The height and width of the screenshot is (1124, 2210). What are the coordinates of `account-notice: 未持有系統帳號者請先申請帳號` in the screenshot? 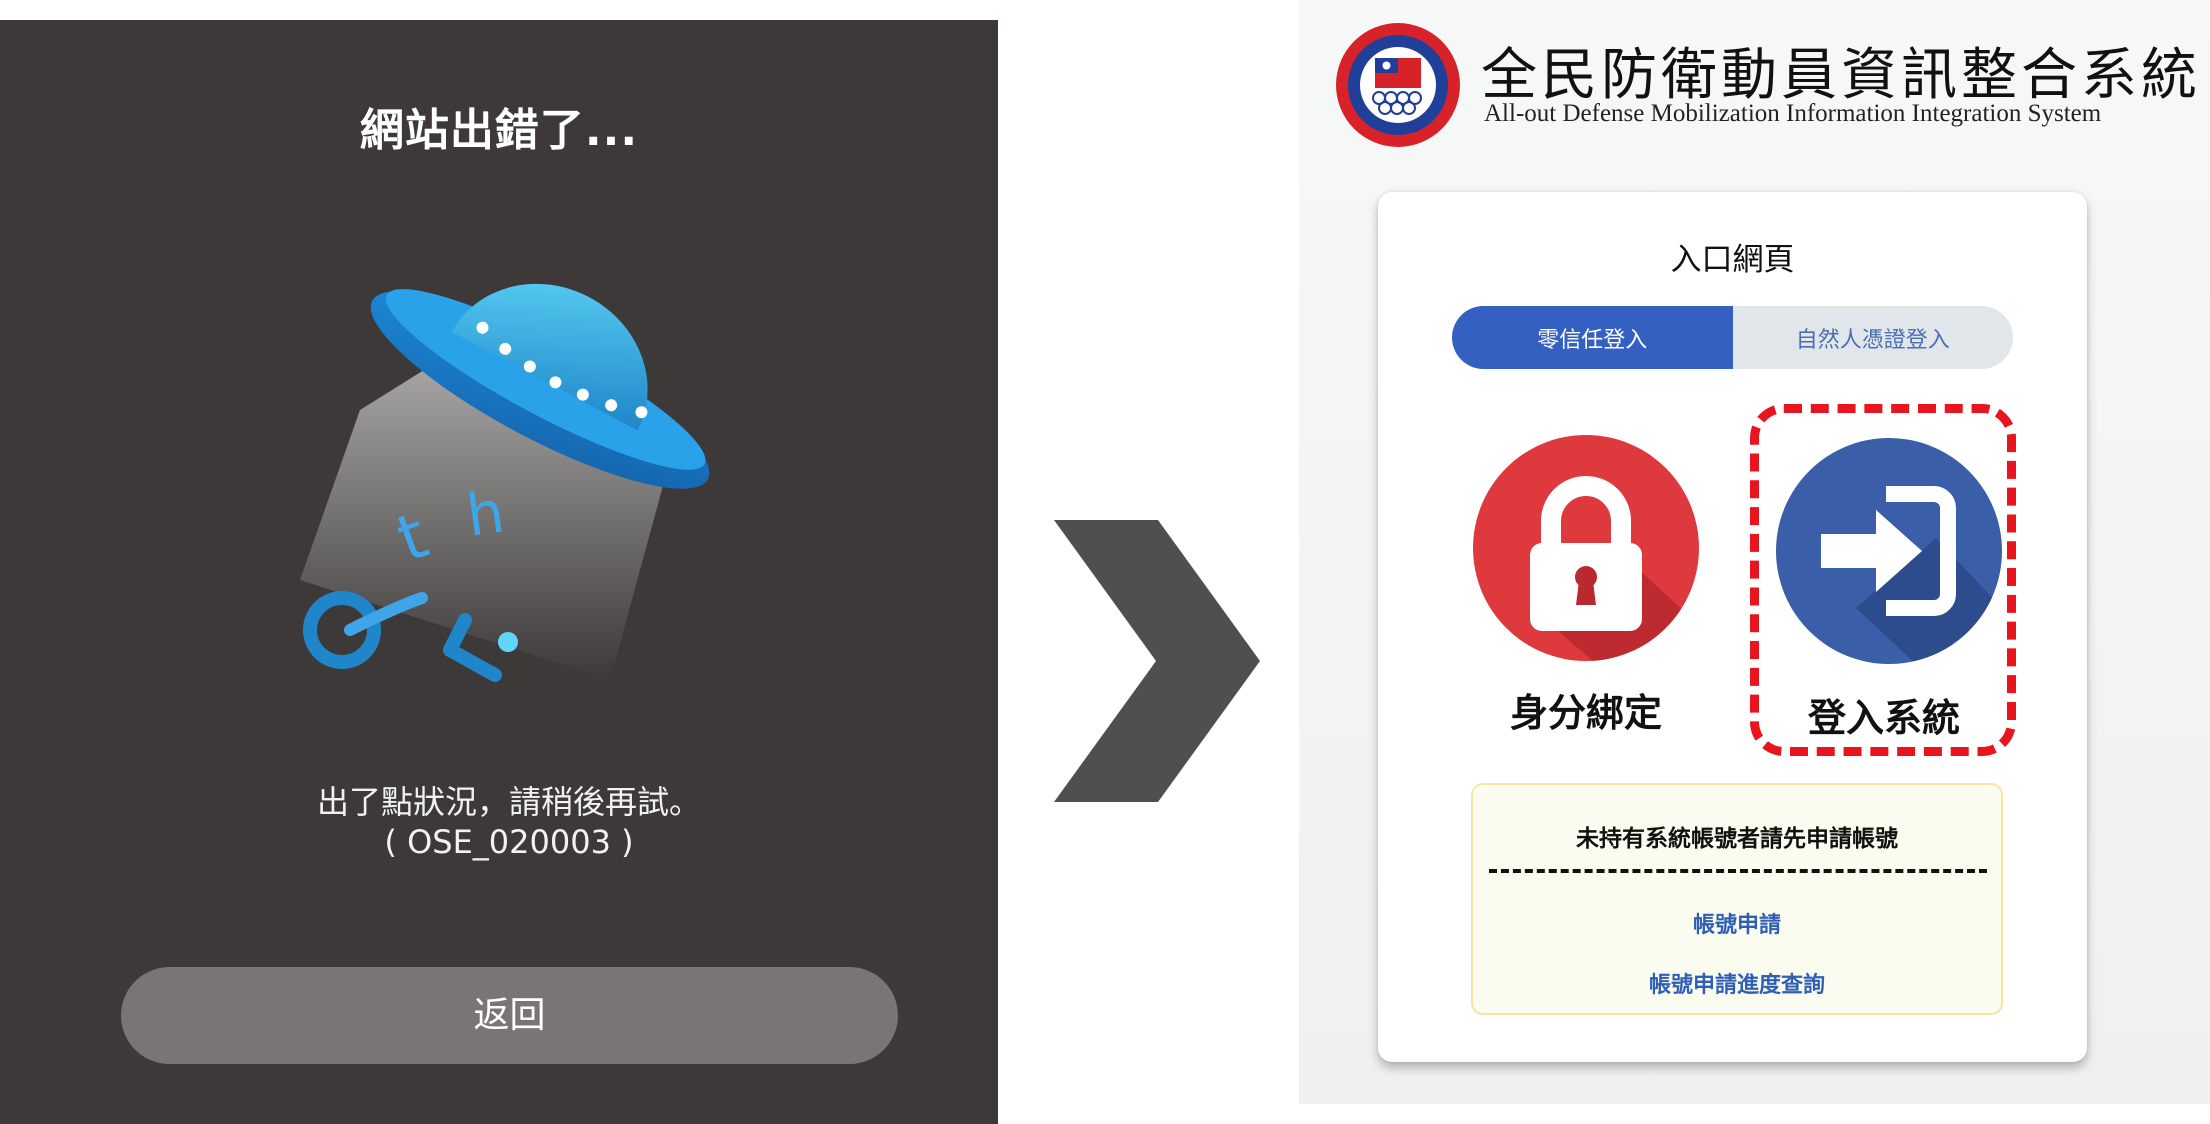 It's located at (1737, 839).